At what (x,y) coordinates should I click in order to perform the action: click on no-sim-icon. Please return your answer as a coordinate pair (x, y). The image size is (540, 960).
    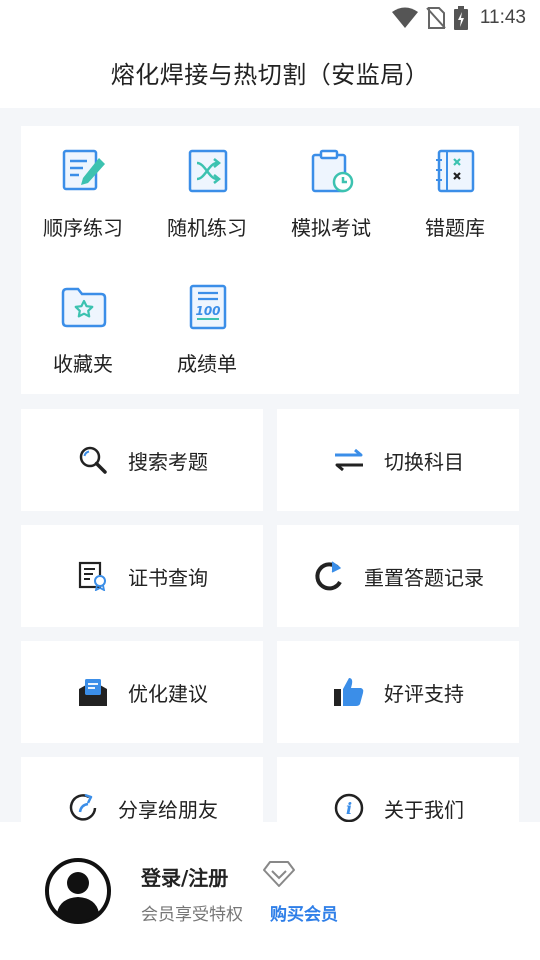
    Looking at the image, I should click on (436, 18).